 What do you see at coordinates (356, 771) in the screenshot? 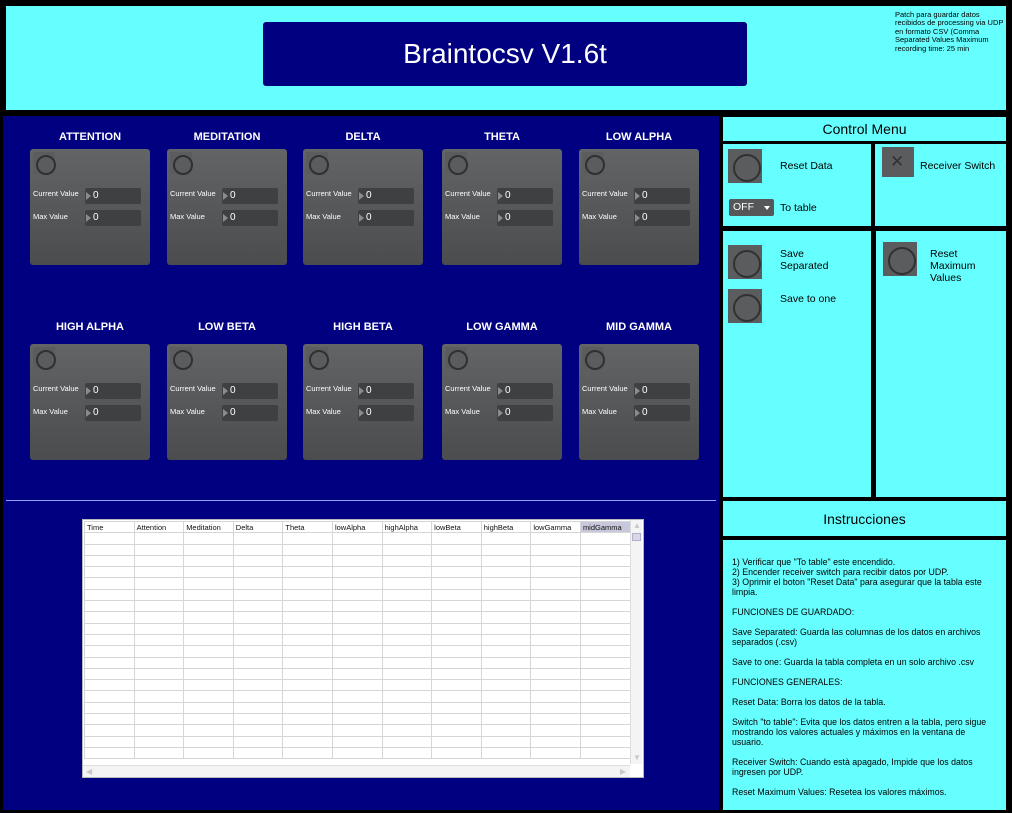
I see `horizontal-scrollbar: ◀ ▶` at bounding box center [356, 771].